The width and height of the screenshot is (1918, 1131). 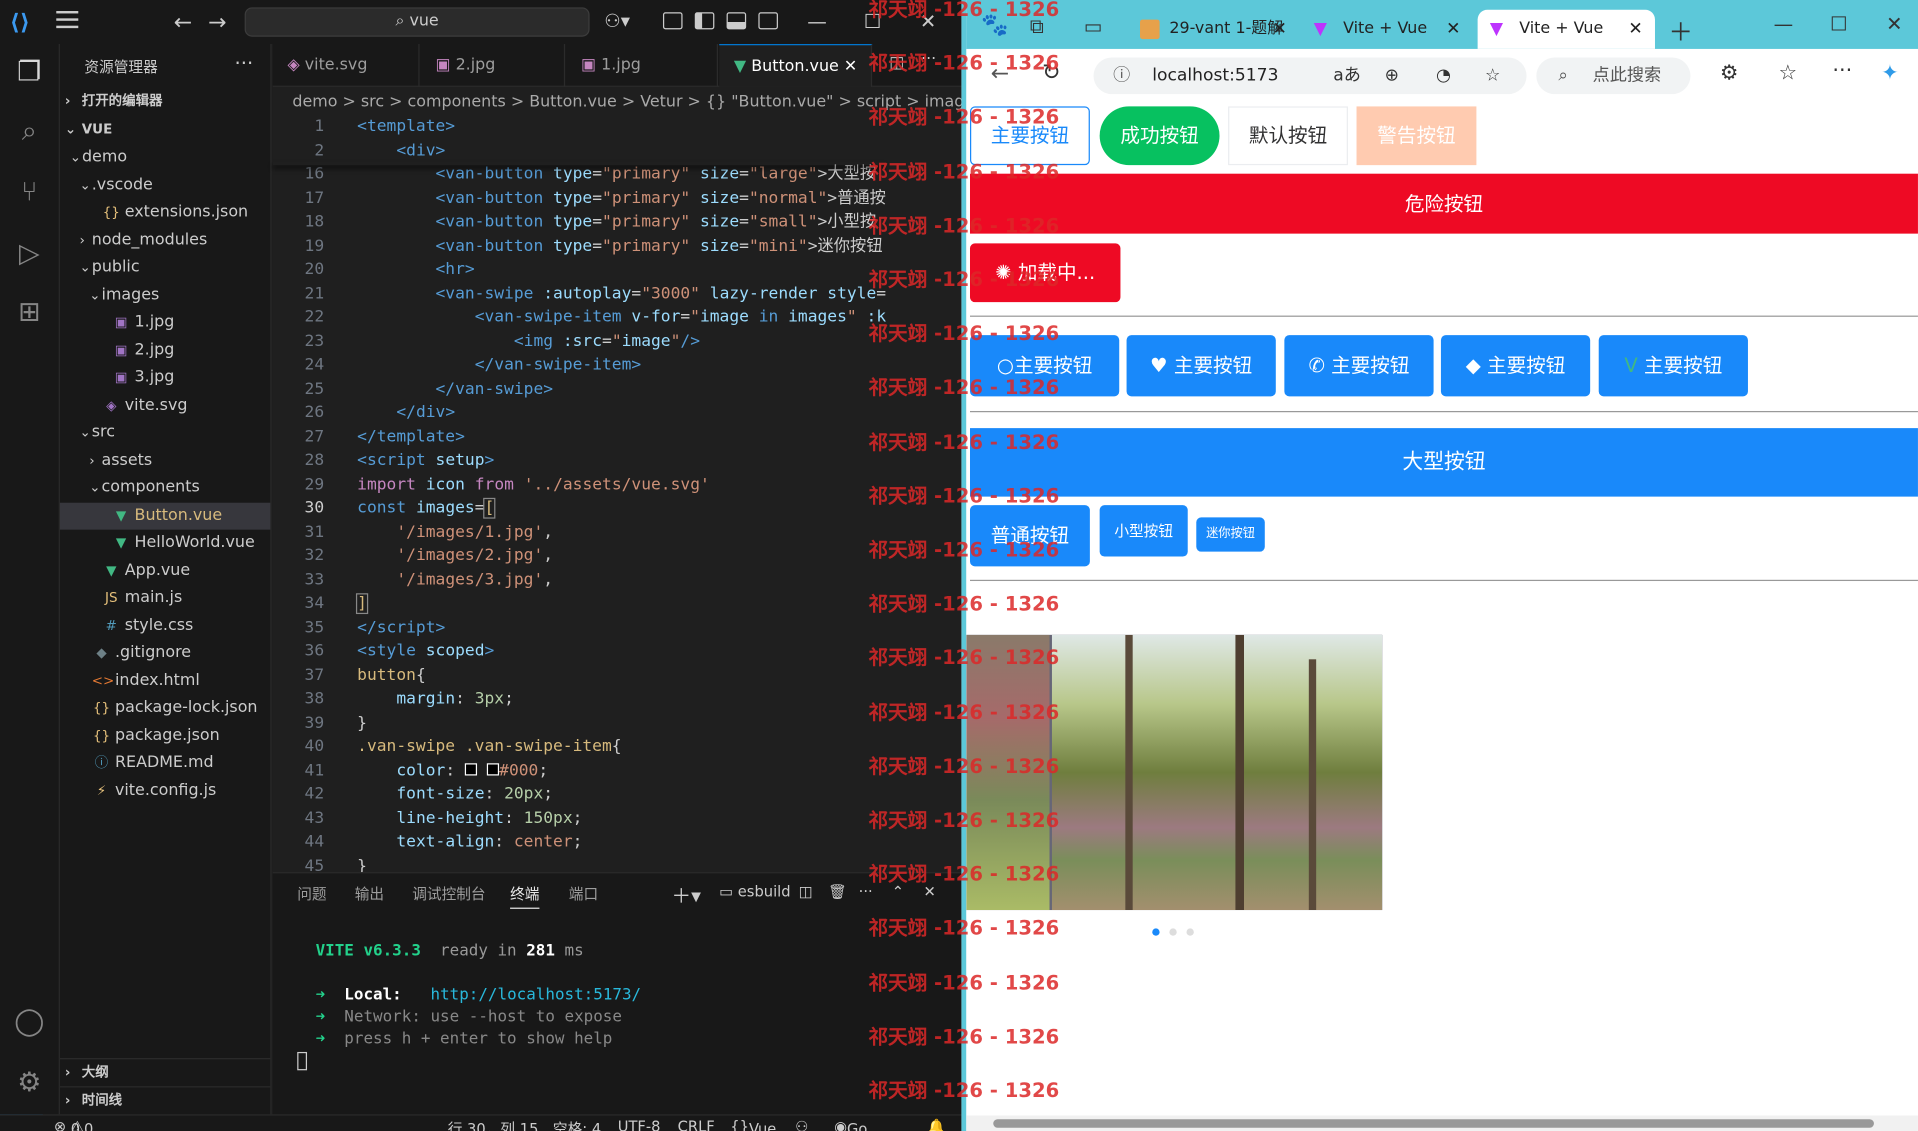 What do you see at coordinates (672, 21) in the screenshot?
I see `layout-icon` at bounding box center [672, 21].